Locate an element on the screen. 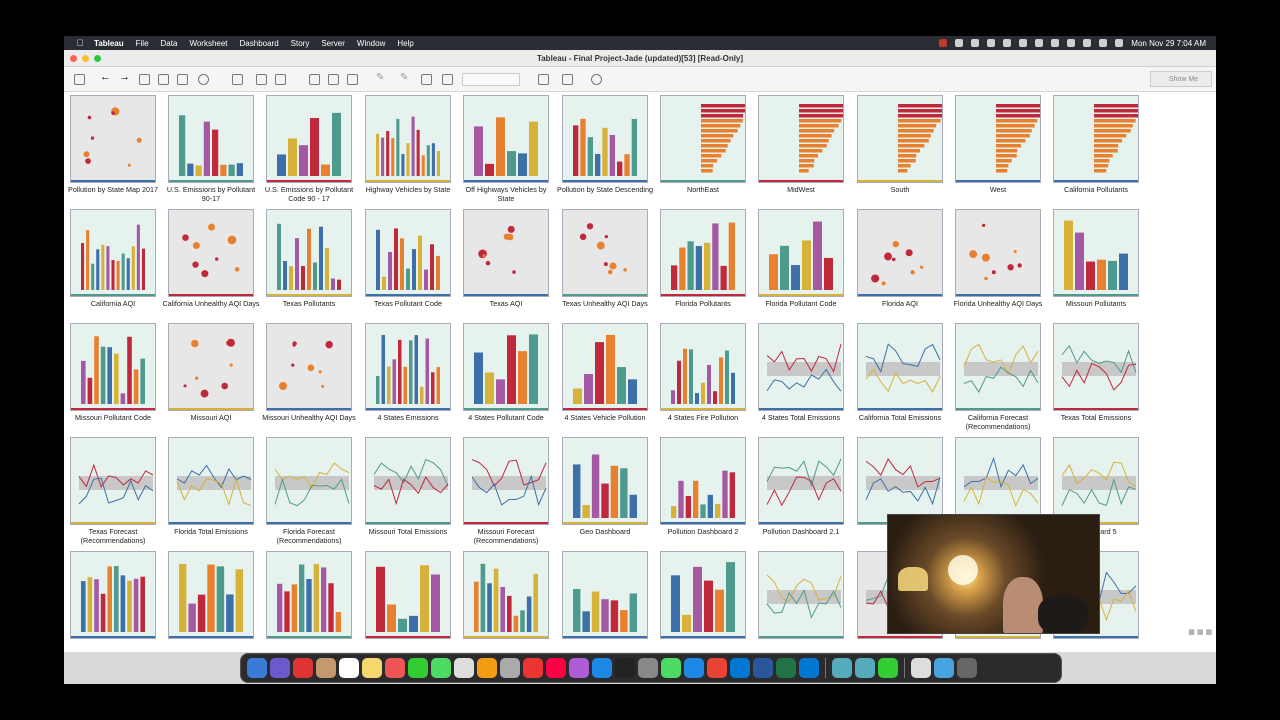 This screenshot has width=1280, height=720. sheet-thumbnail: Missouri Unhealthy AQI Days is located at coordinates (309, 372).